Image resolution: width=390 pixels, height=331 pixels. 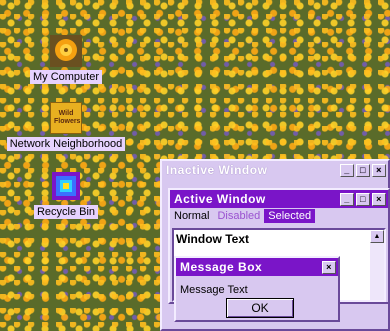 What do you see at coordinates (260, 308) in the screenshot?
I see `ok-button: OK` at bounding box center [260, 308].